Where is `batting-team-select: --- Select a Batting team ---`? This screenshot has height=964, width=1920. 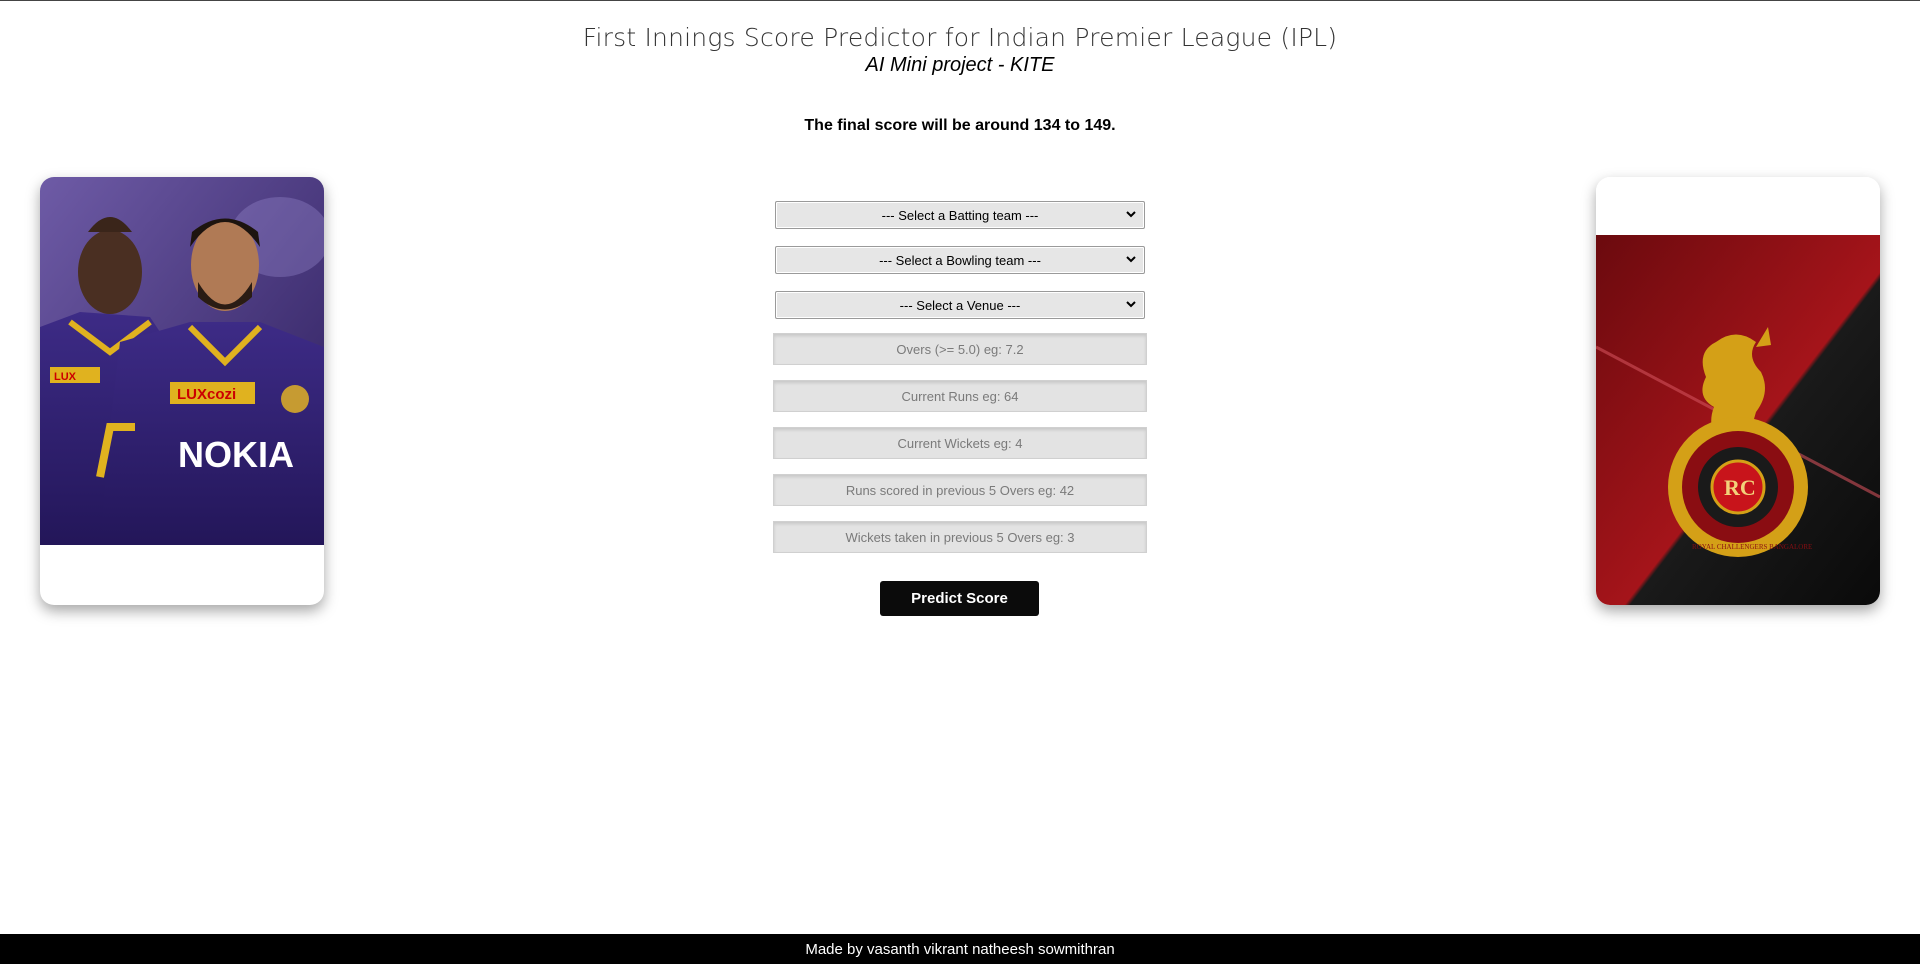
batting-team-select: --- Select a Batting team --- is located at coordinates (960, 215).